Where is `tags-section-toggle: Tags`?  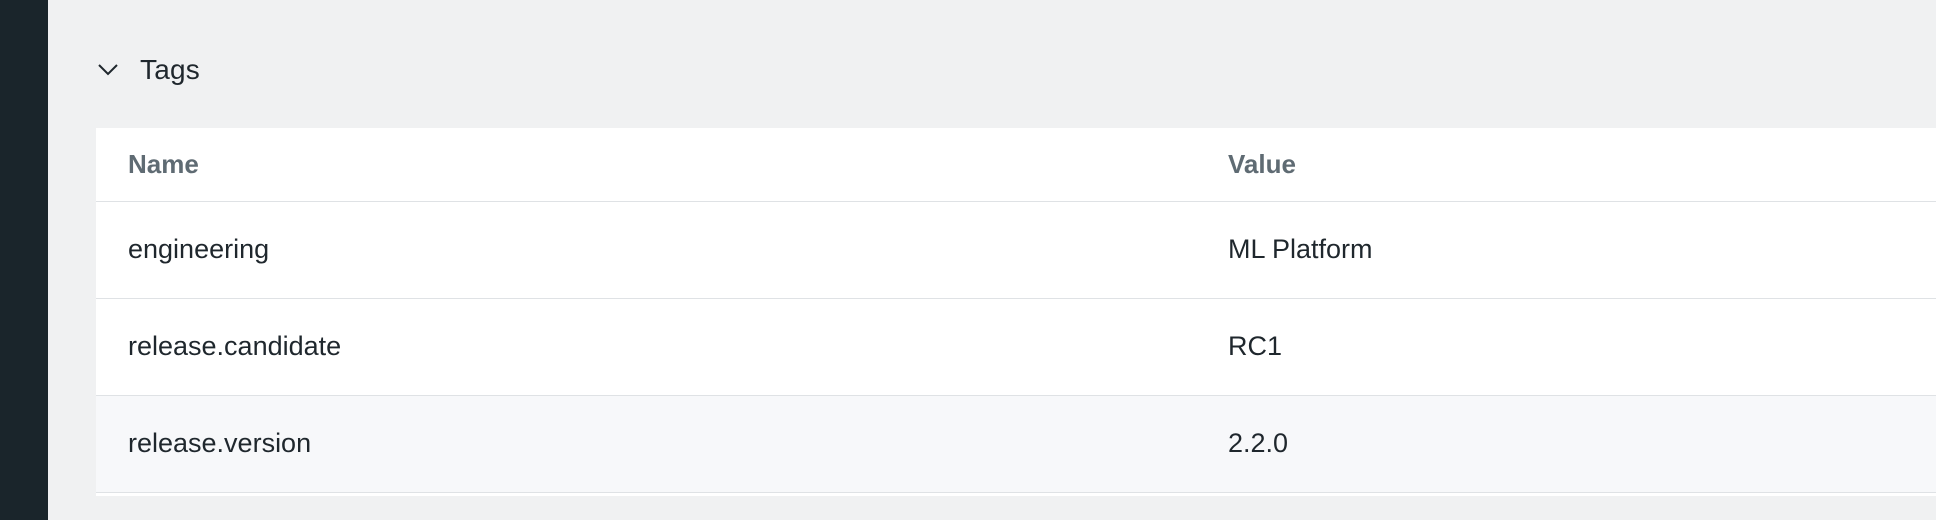 tags-section-toggle: Tags is located at coordinates (148, 70).